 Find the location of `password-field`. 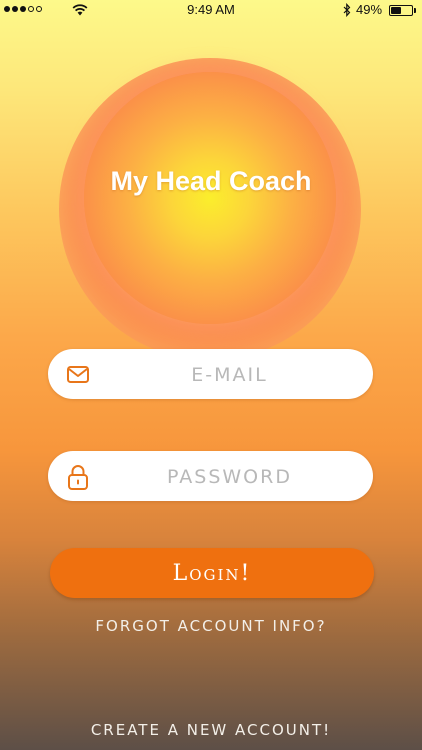

password-field is located at coordinates (210, 477).